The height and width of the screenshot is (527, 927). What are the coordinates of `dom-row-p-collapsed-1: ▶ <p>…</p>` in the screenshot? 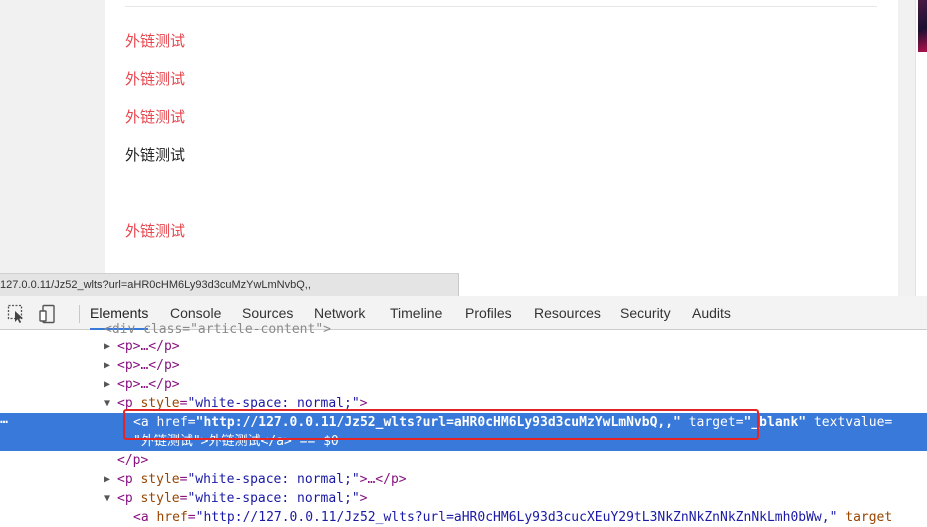 It's located at (463, 346).